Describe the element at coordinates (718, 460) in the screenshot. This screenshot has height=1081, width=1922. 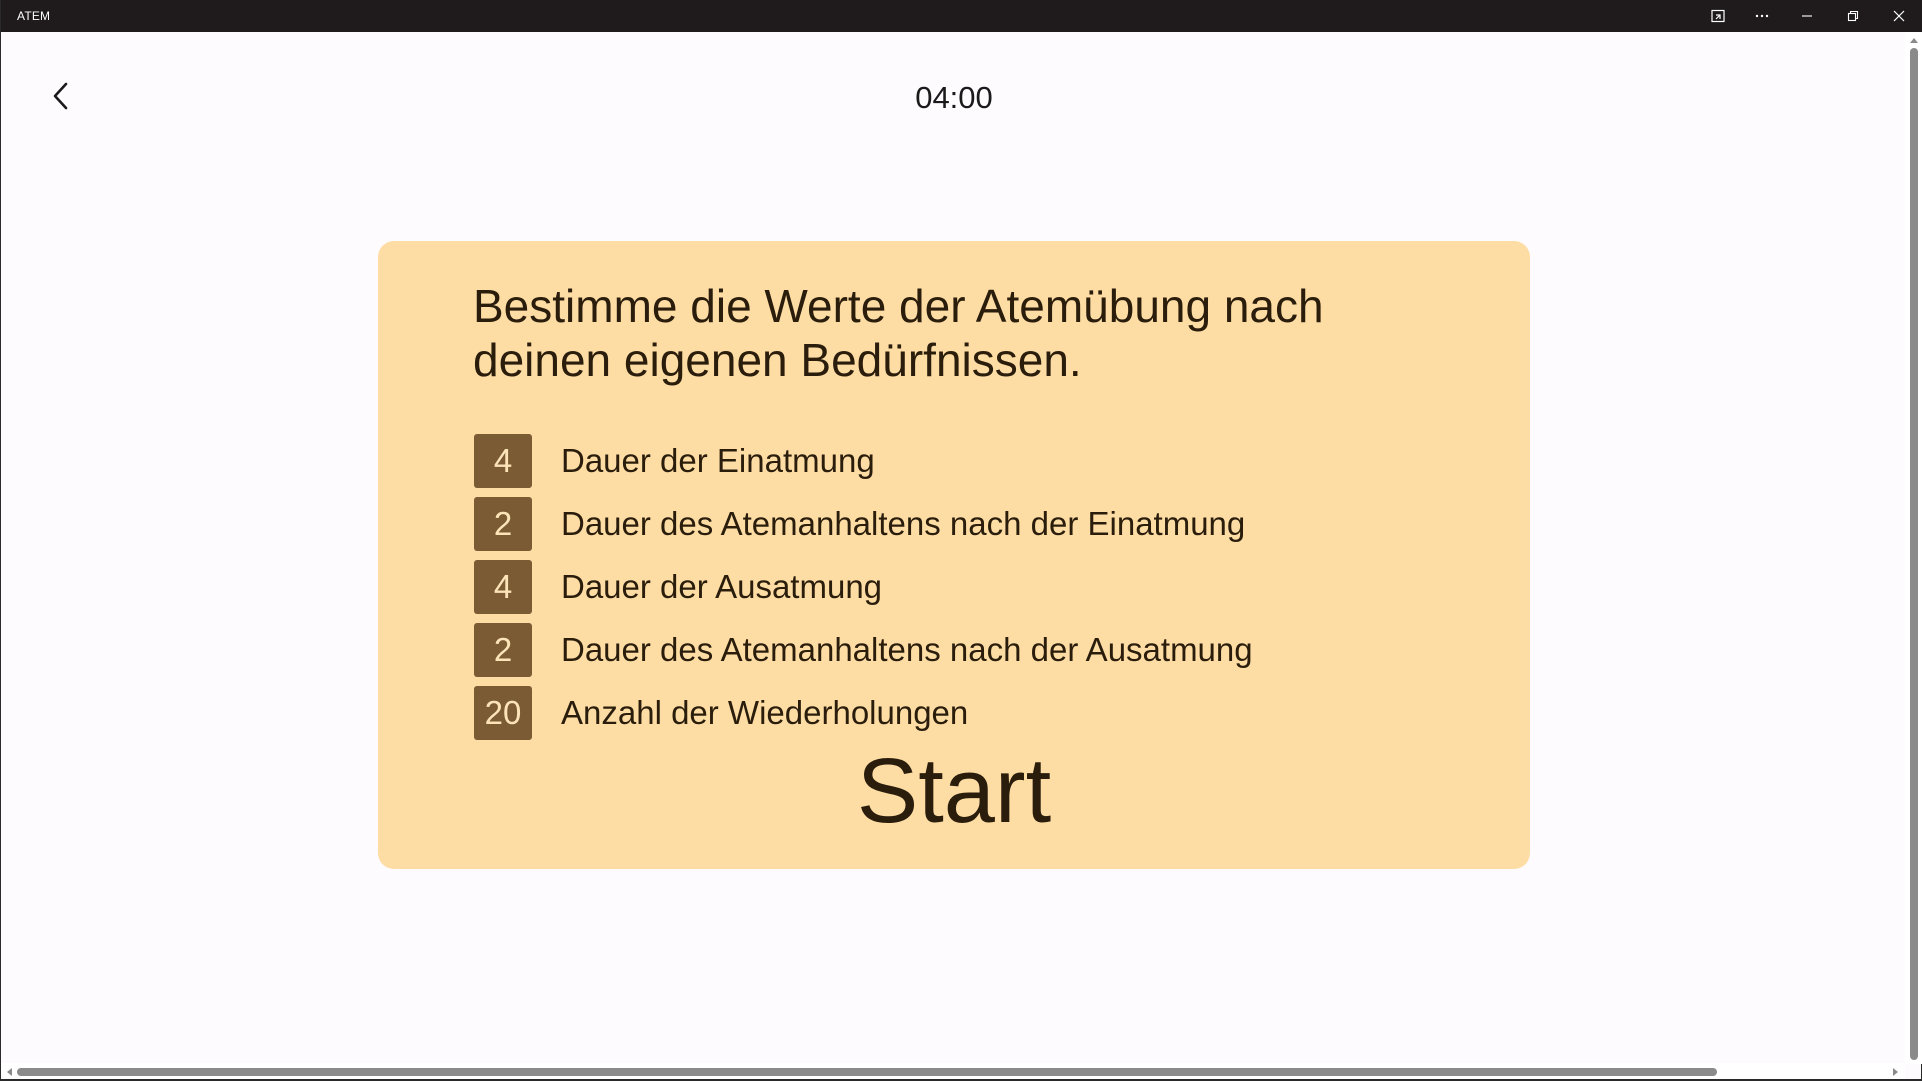
I see `inhale-duration-label: Dauer der Einatmung` at that location.